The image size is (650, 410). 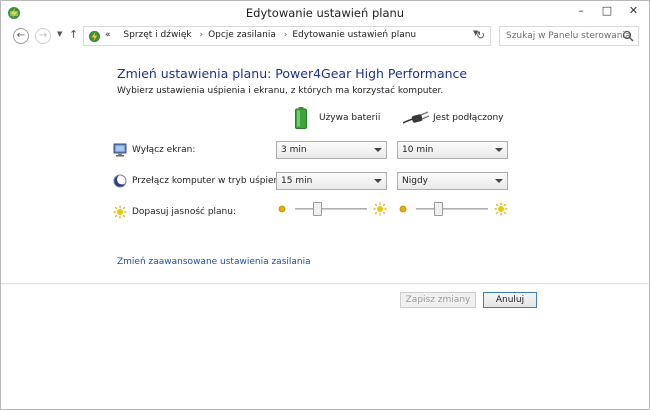 I want to click on column-header-battery: Używa baterii, so click(x=350, y=118).